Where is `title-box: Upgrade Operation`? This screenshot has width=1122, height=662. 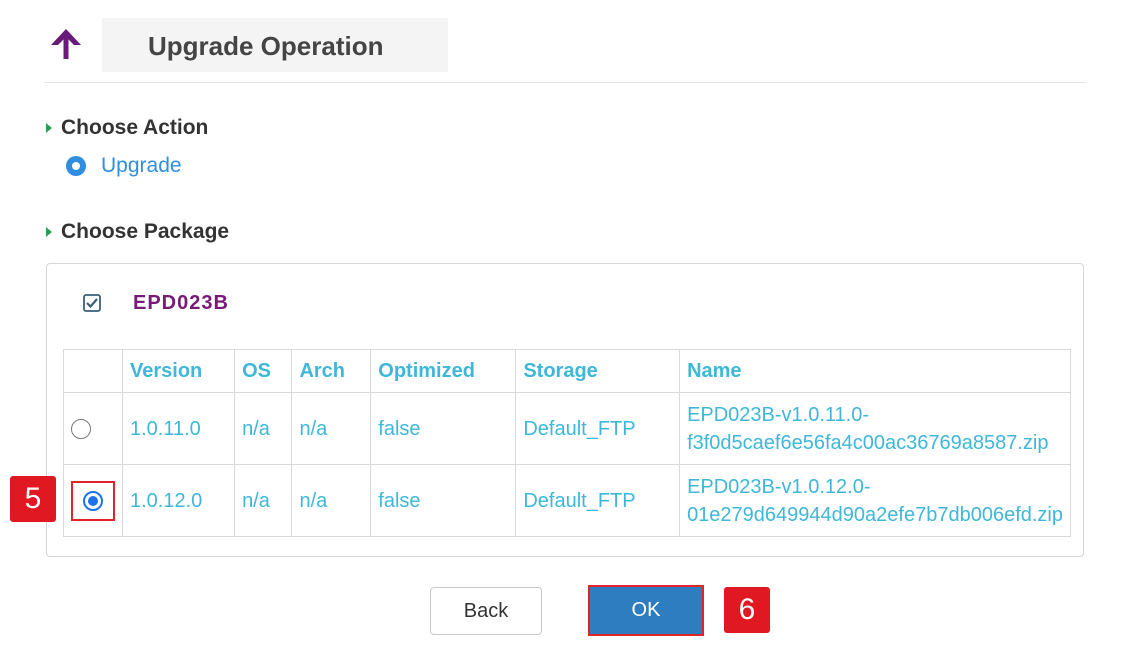 title-box: Upgrade Operation is located at coordinates (275, 45).